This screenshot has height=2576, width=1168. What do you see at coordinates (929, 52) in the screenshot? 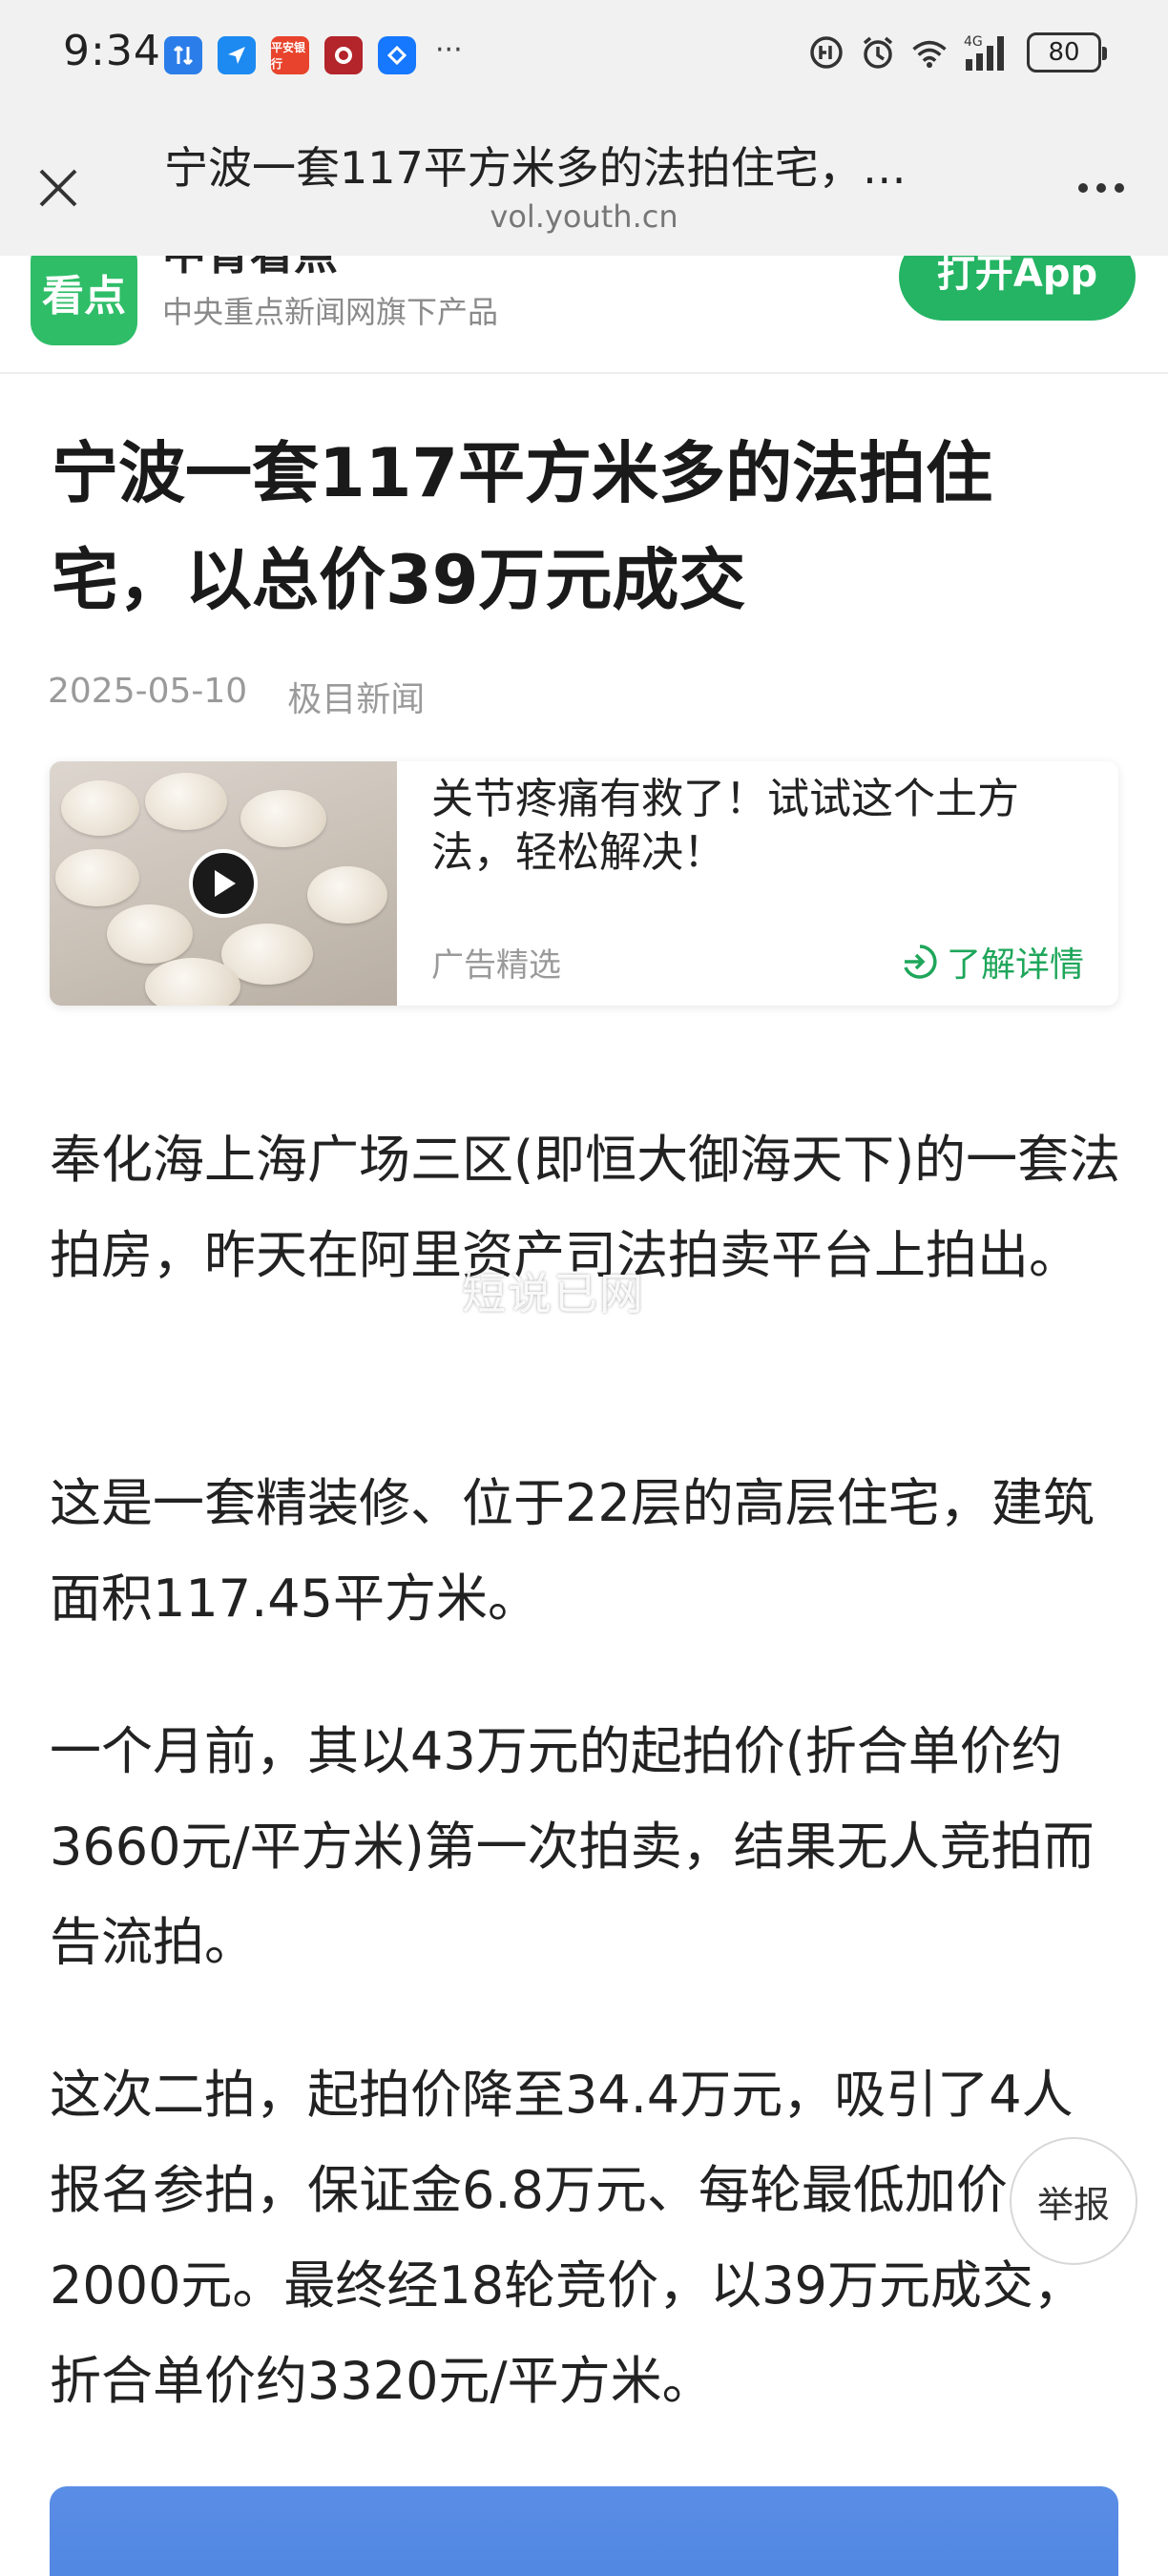
I see `wifi-icon` at bounding box center [929, 52].